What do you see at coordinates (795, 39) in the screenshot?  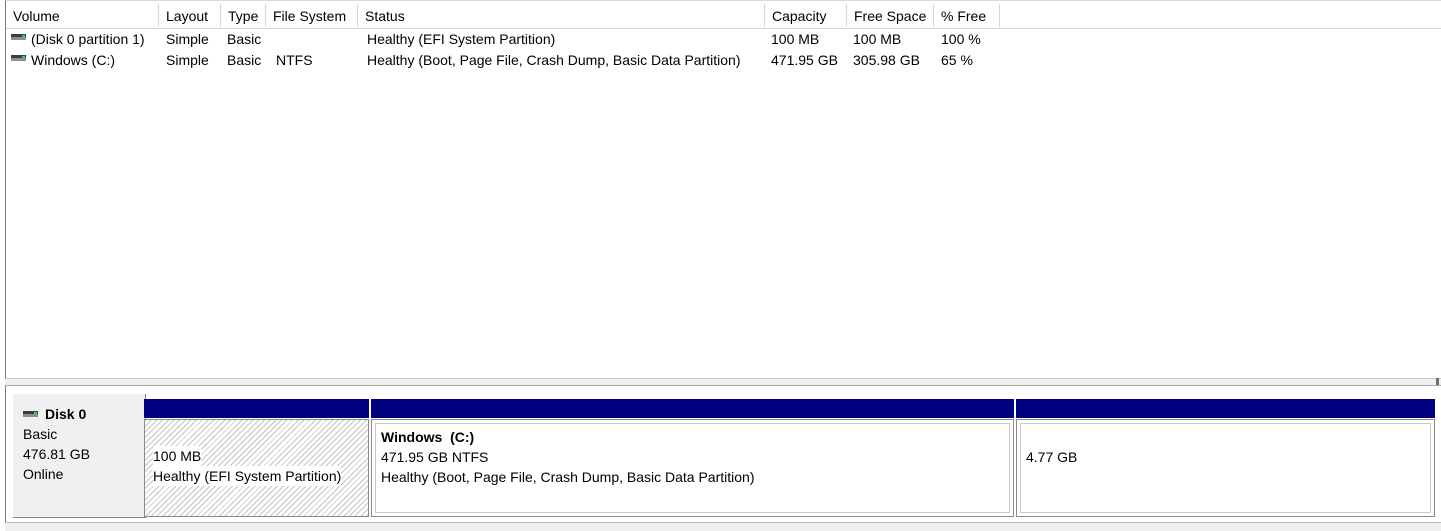 I see `volume-capacity: 100 MB` at bounding box center [795, 39].